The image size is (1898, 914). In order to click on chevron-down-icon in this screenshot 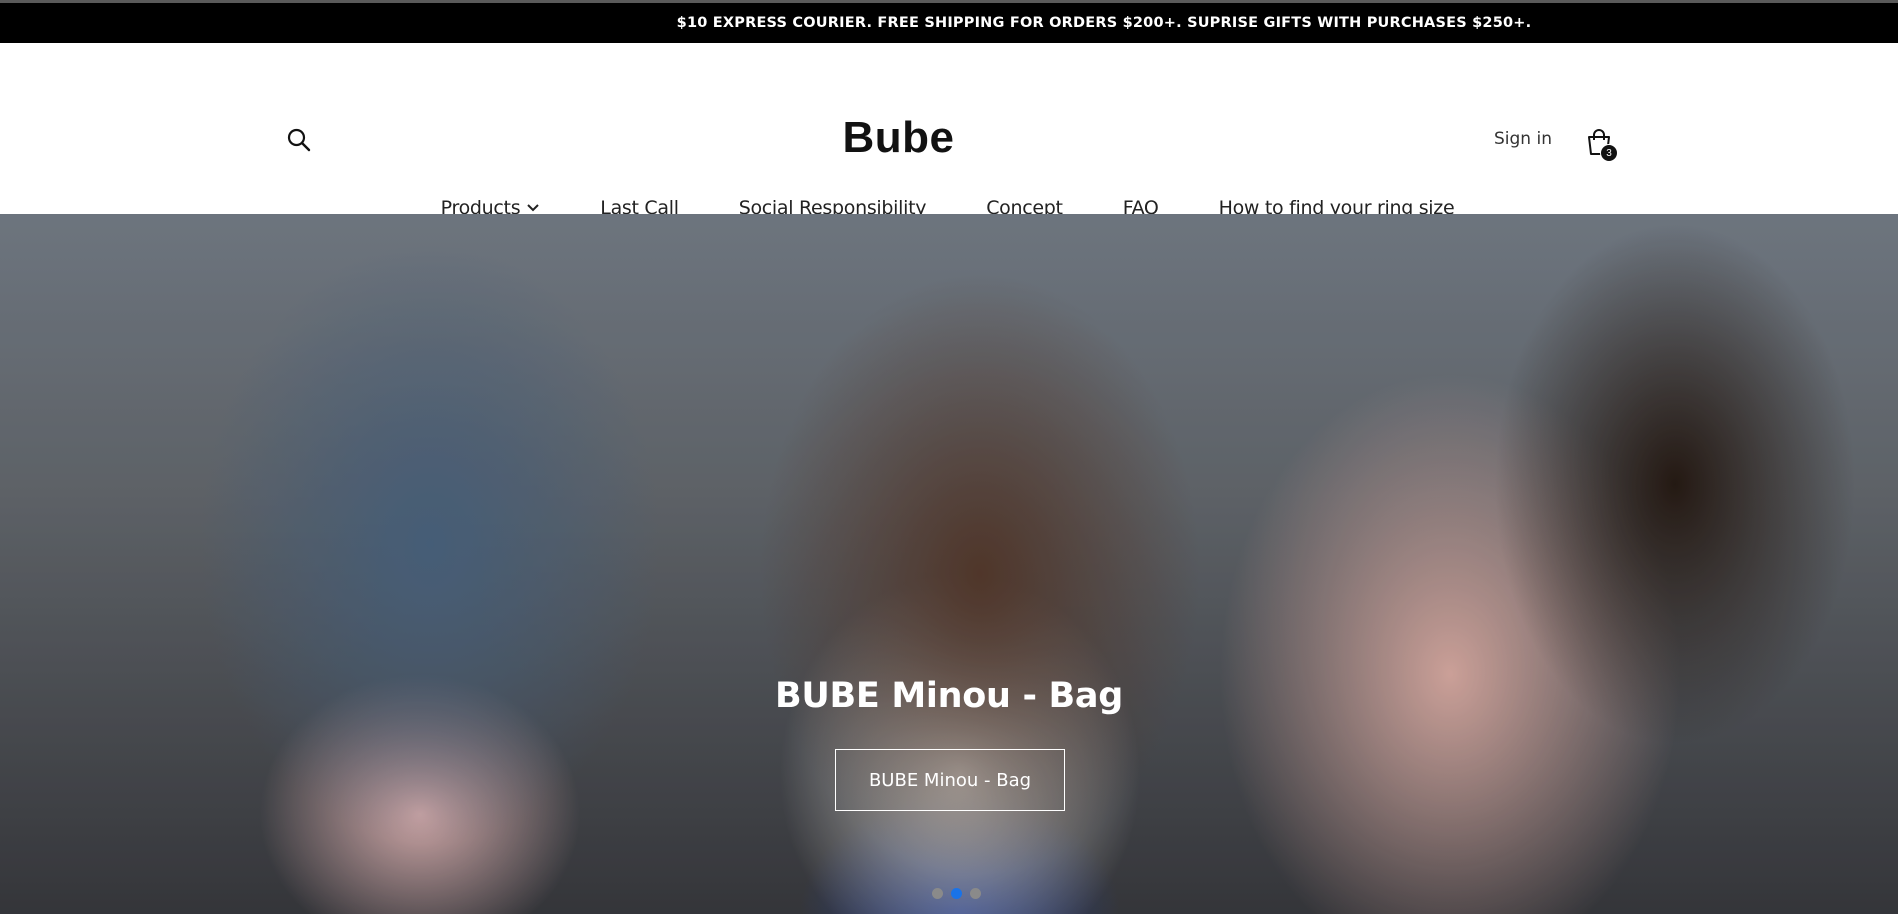, I will do `click(533, 208)`.